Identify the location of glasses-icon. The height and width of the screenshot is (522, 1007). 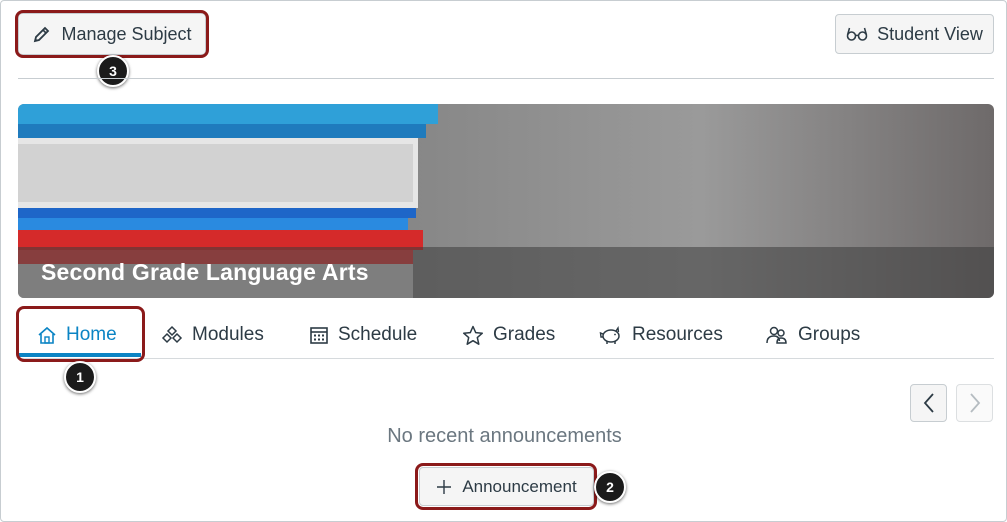
(857, 34).